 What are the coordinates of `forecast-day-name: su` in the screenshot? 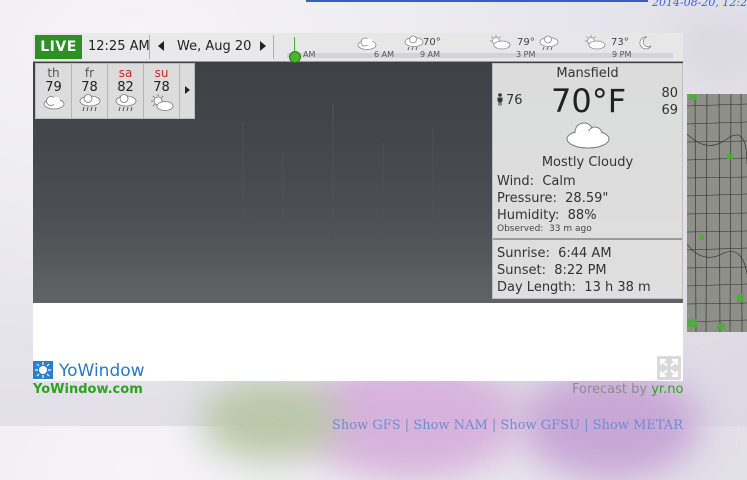 It's located at (161, 73).